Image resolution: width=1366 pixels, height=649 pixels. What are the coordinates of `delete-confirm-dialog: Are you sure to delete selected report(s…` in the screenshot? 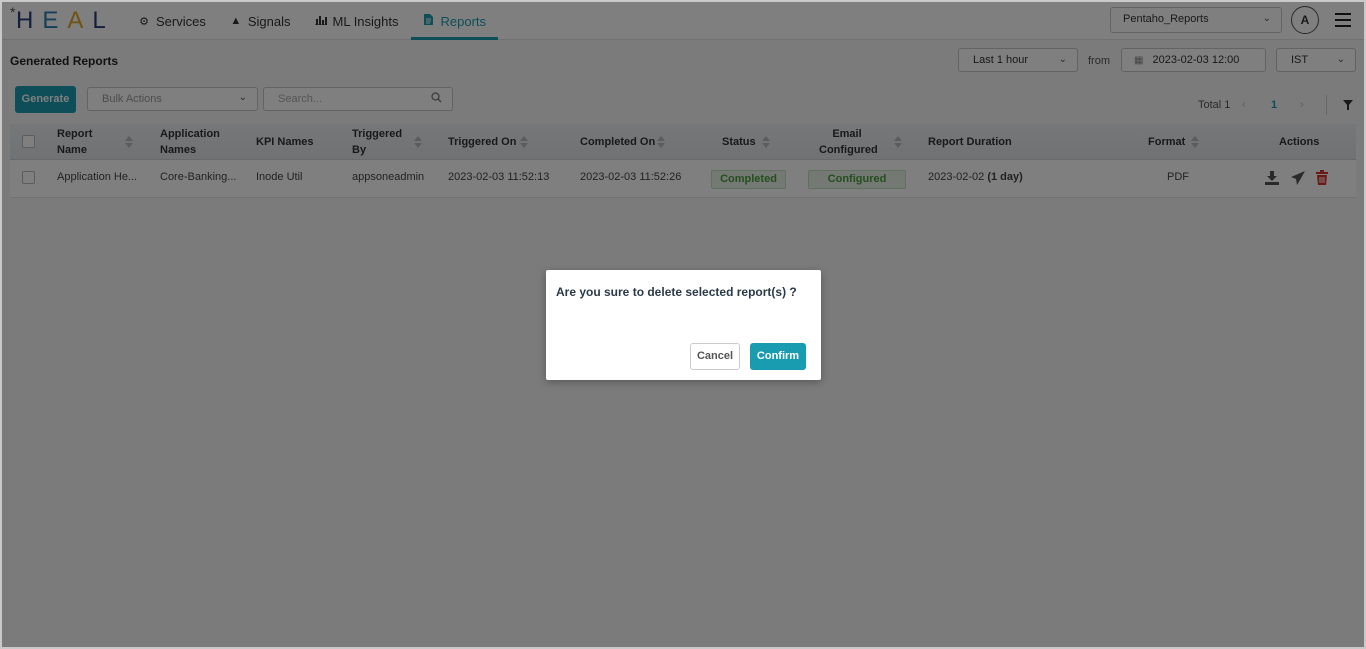 It's located at (683, 325).